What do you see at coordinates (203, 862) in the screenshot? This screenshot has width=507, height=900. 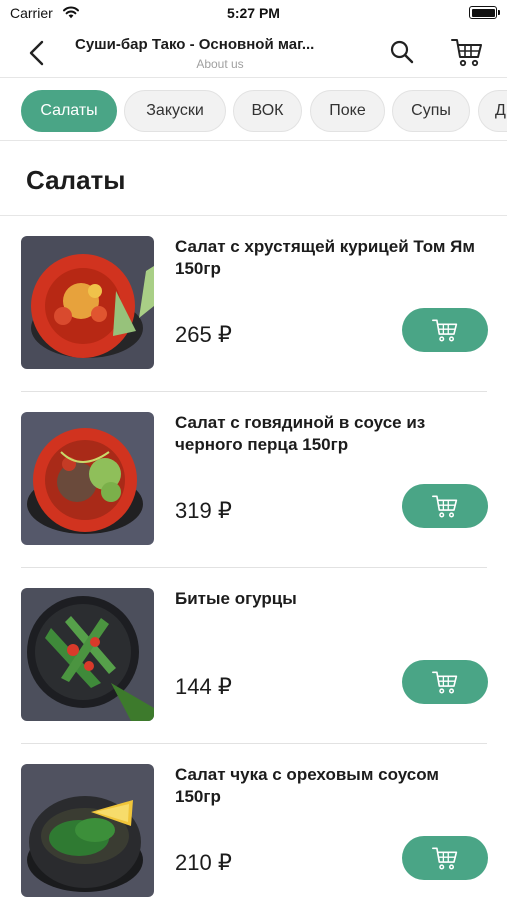 I see `product-price: 210 ₽` at bounding box center [203, 862].